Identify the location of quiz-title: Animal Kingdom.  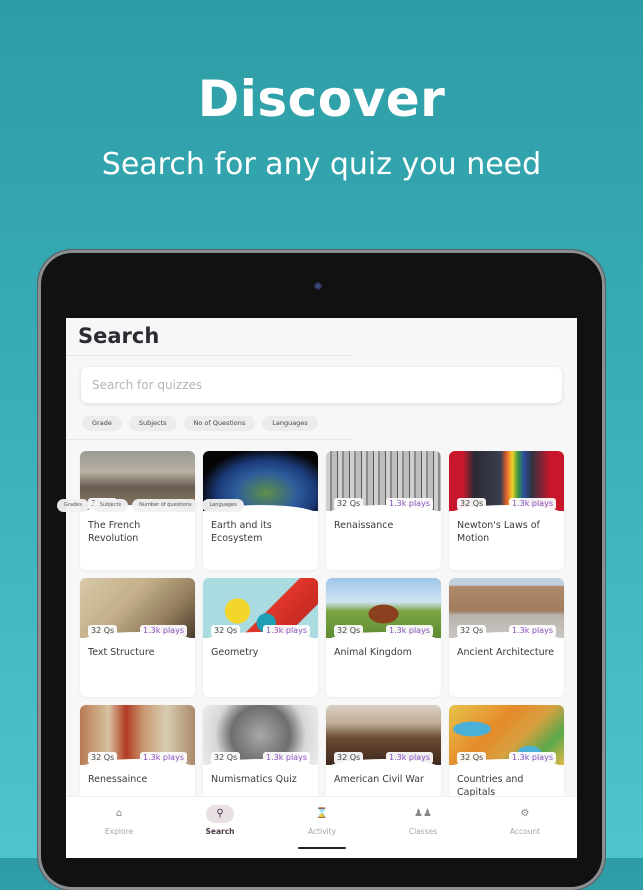
(373, 652).